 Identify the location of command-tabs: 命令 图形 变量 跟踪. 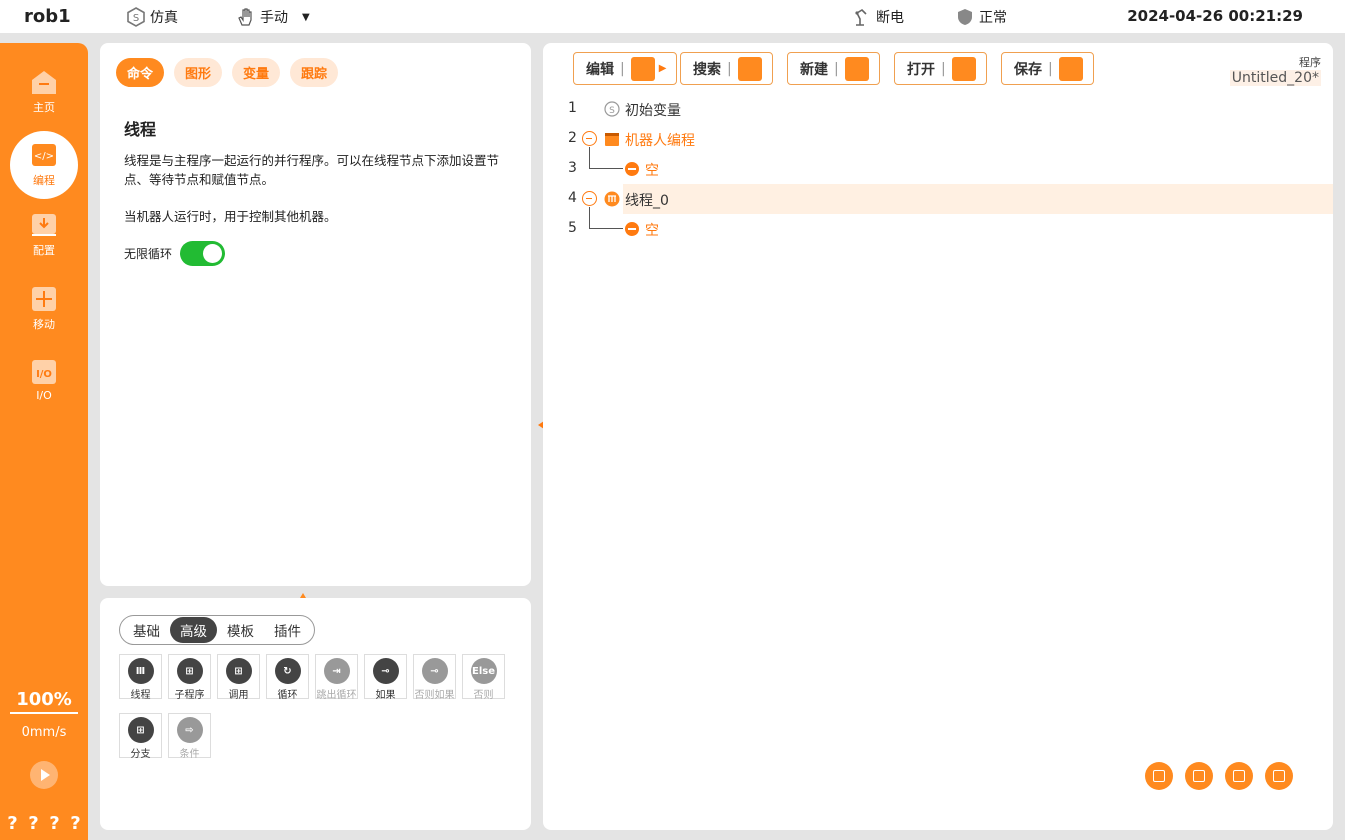
(227, 72).